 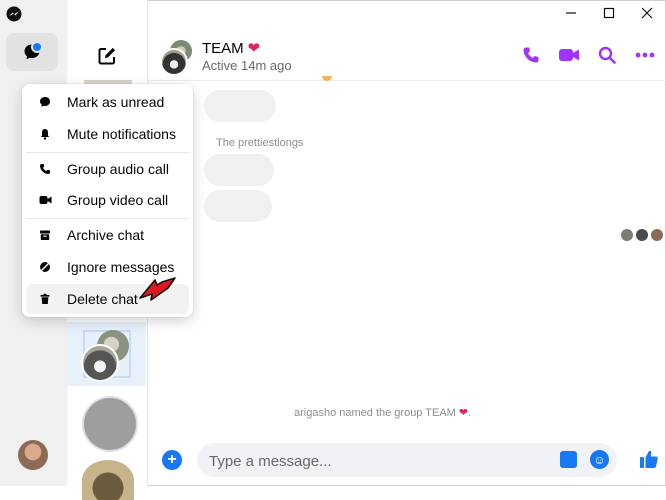 What do you see at coordinates (108, 480) in the screenshot?
I see `chat-list-item-avatar-partial` at bounding box center [108, 480].